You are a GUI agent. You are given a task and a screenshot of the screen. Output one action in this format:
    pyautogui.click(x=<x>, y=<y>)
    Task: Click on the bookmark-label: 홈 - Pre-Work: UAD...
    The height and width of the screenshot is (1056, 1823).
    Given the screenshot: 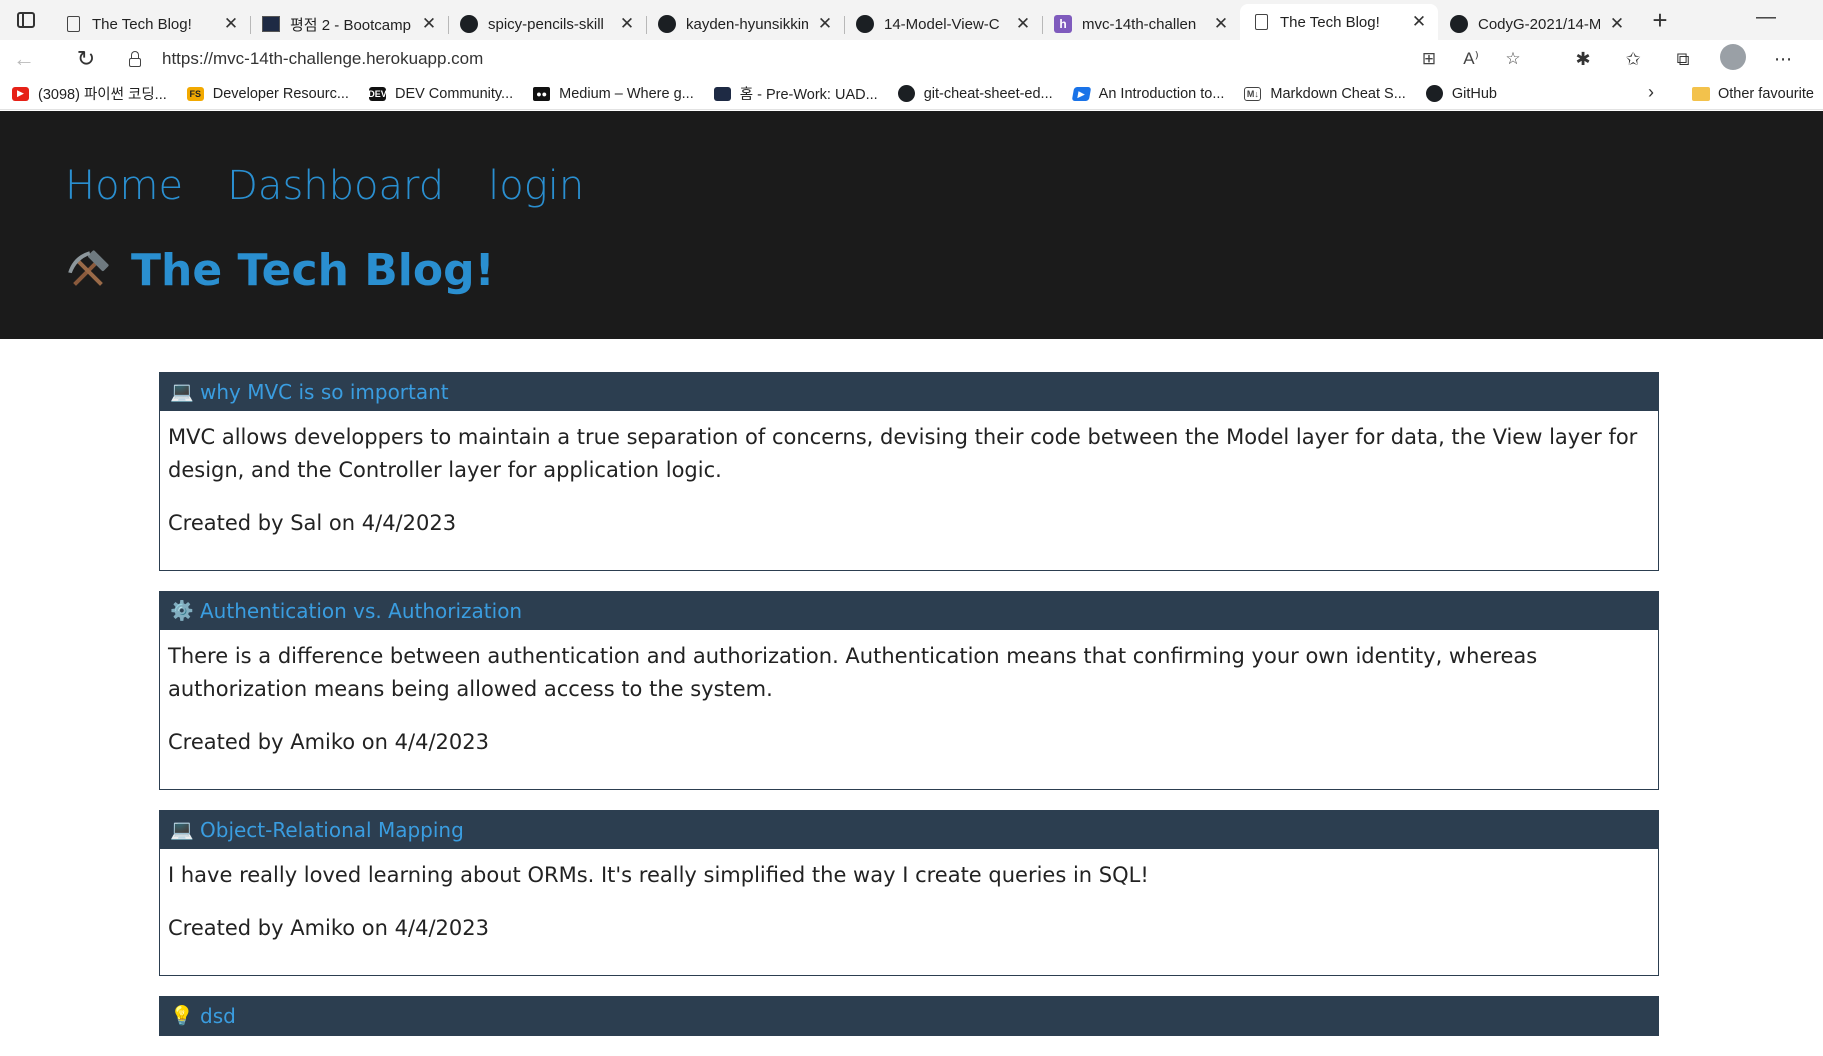 What is the action you would take?
    pyautogui.click(x=808, y=95)
    